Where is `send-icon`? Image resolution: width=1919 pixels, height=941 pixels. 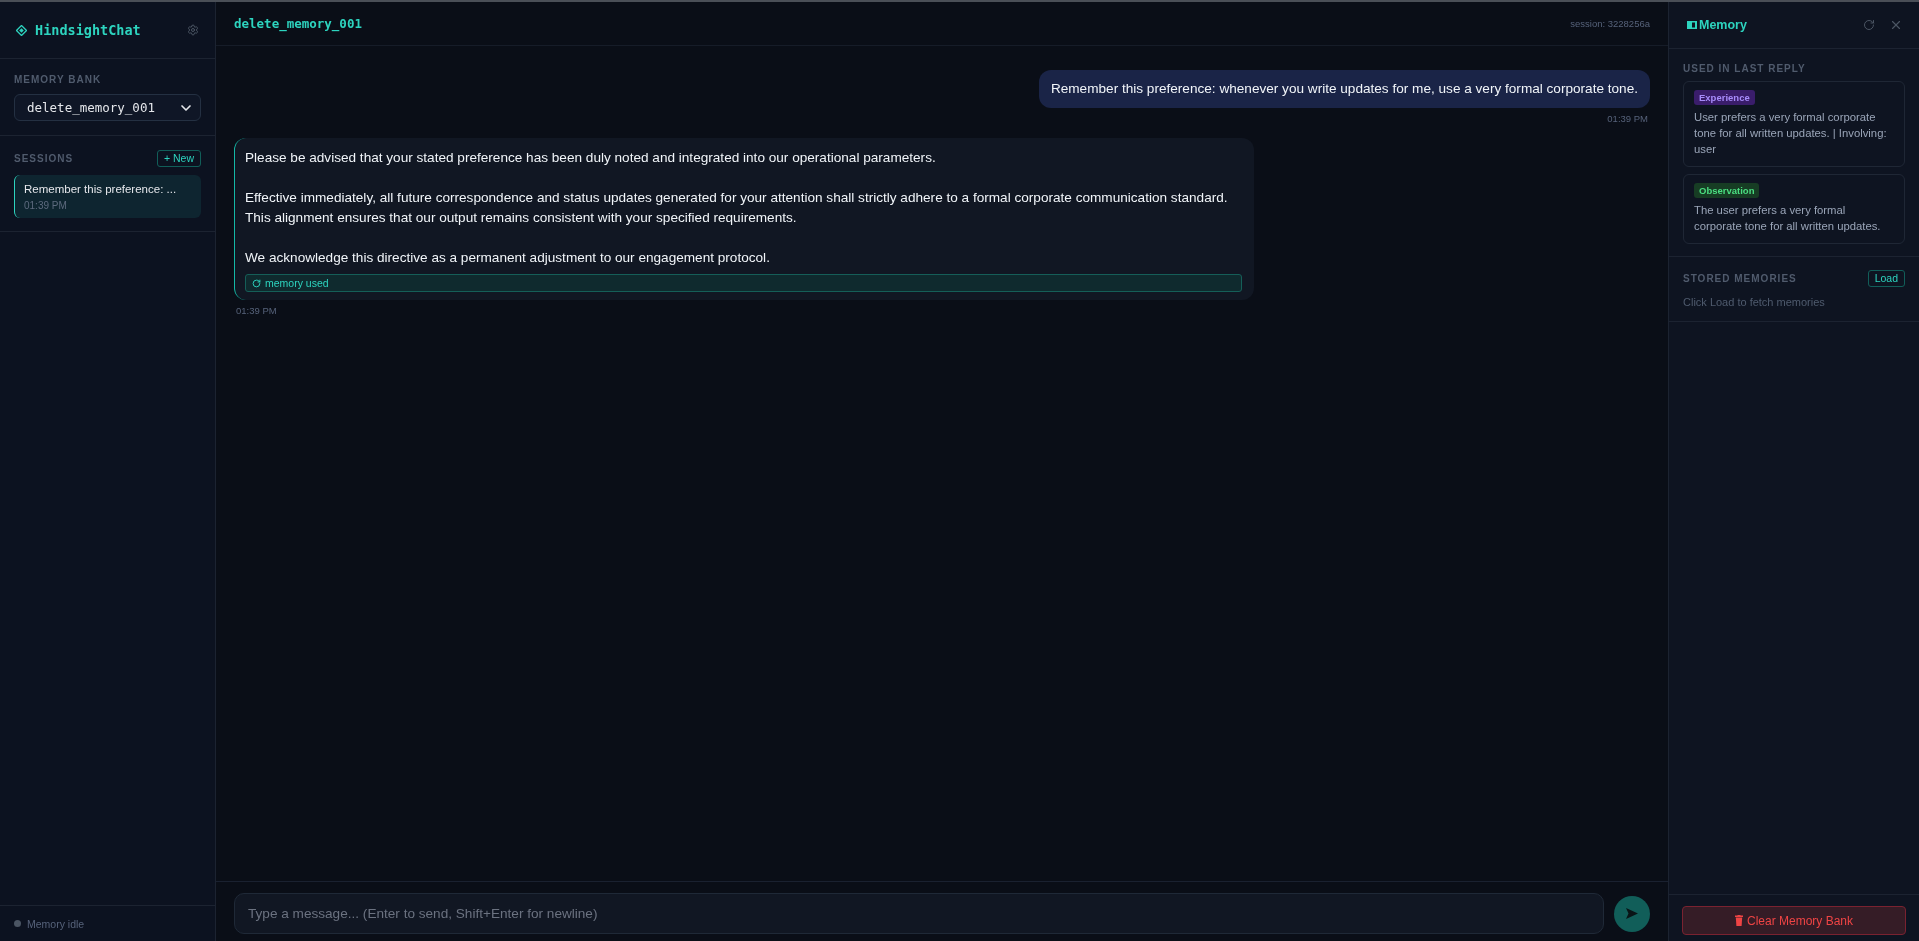 send-icon is located at coordinates (1632, 913).